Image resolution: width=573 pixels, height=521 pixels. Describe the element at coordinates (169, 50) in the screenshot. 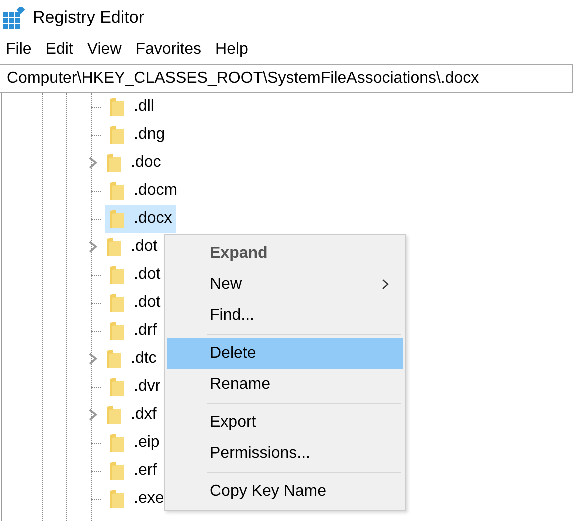

I see `menu-item: Favorites` at that location.